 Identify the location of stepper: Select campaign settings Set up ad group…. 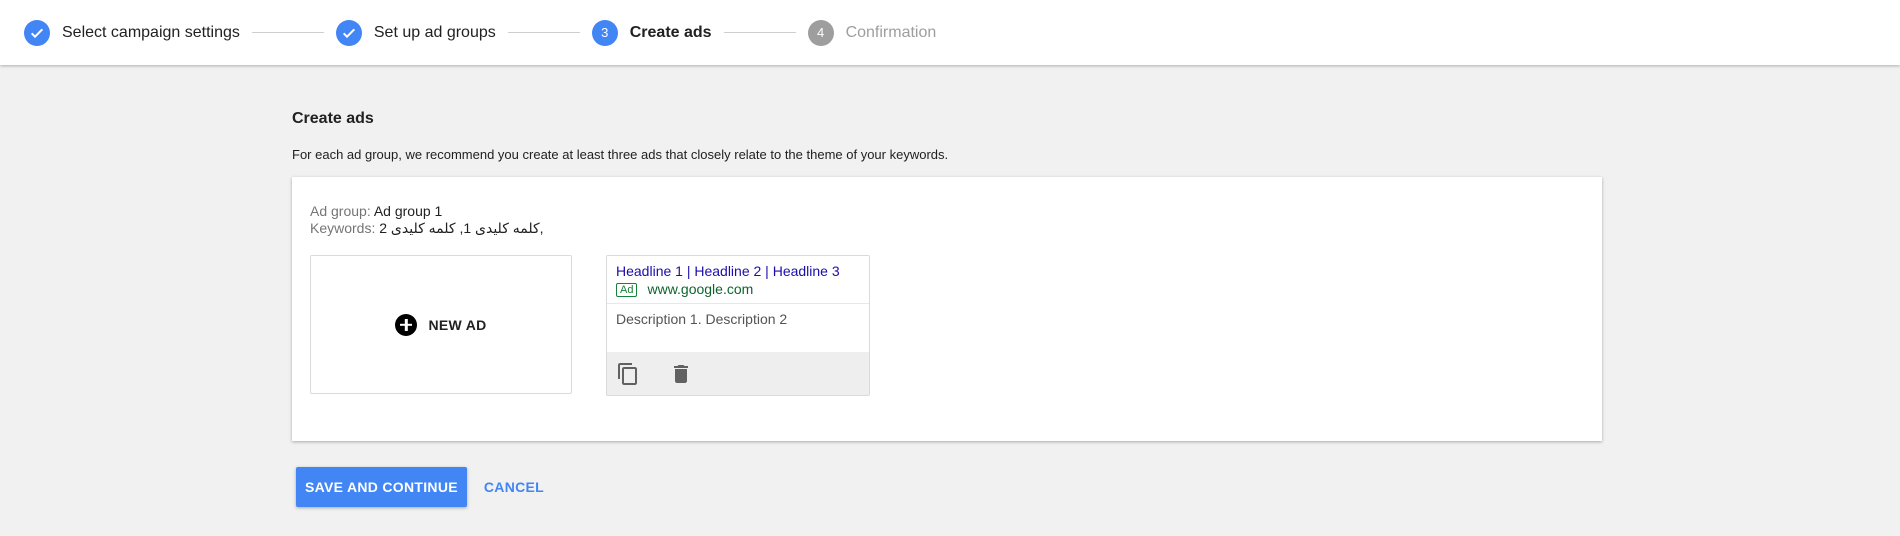
(950, 32).